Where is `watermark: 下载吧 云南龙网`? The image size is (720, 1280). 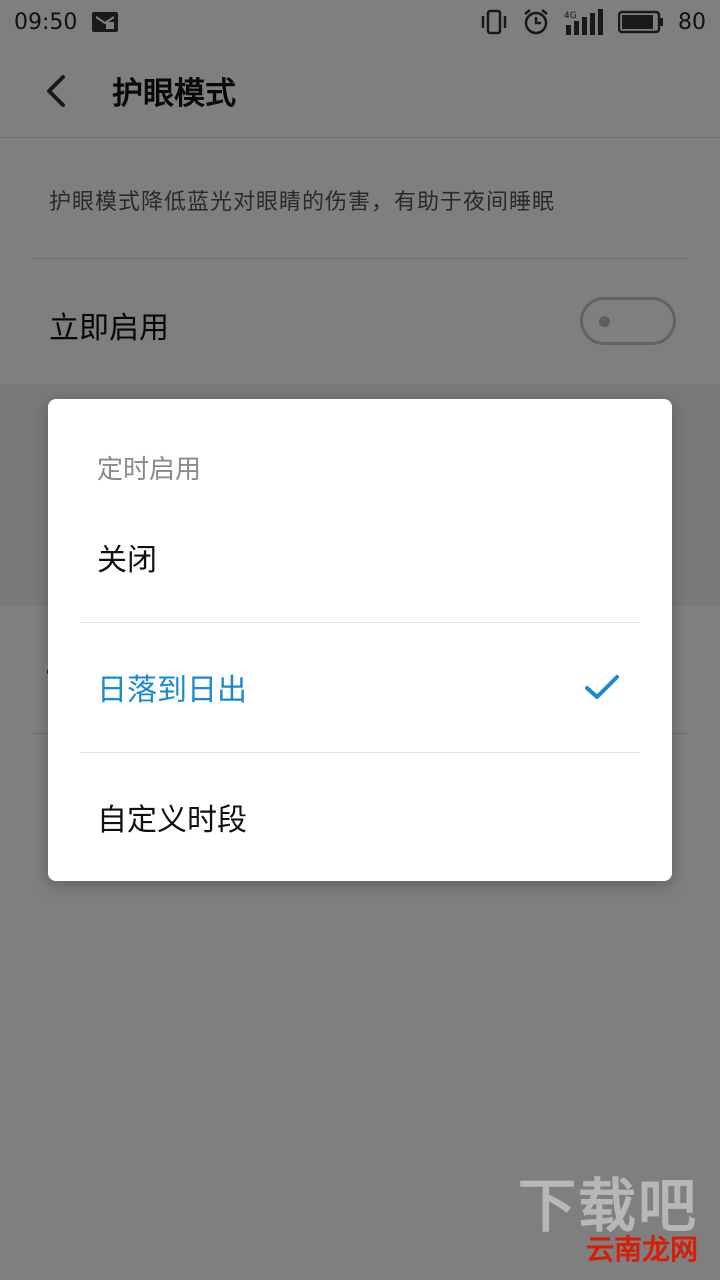 watermark: 下载吧 云南龙网 is located at coordinates (608, 1222).